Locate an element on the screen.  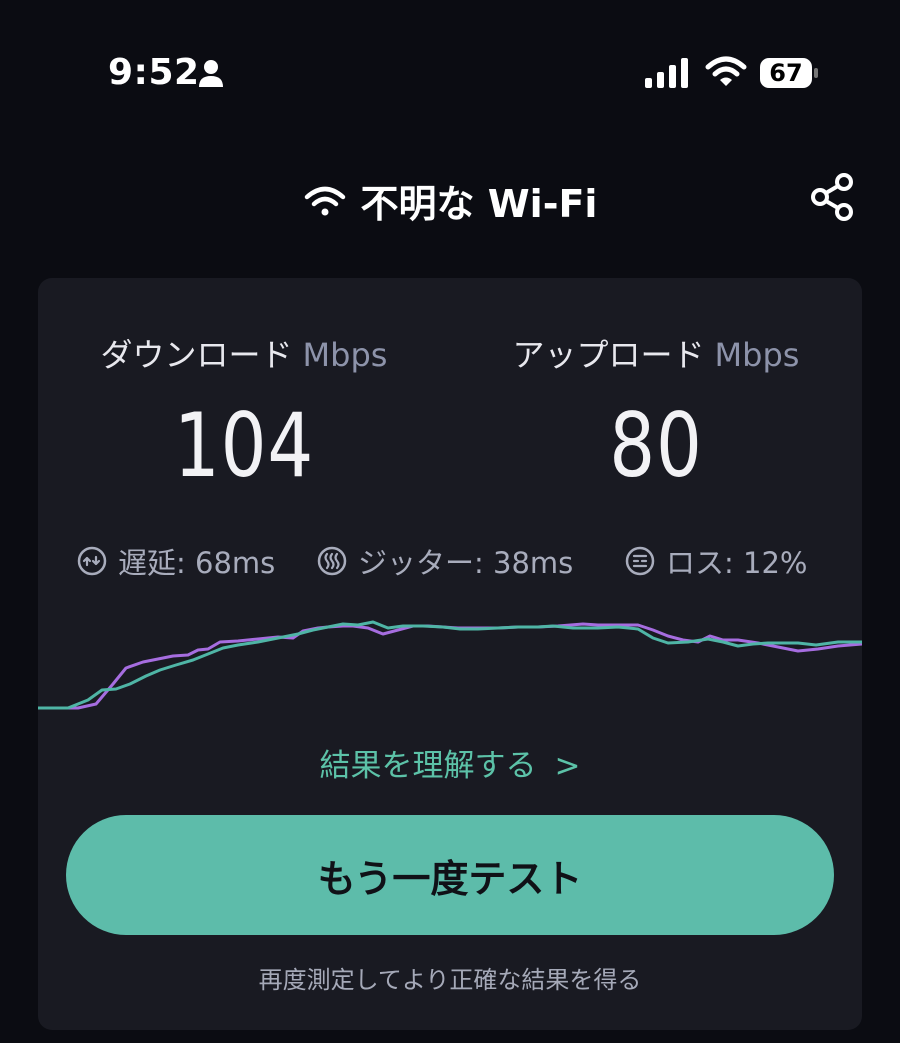
header: 不明な Wi-Fi is located at coordinates (450, 200).